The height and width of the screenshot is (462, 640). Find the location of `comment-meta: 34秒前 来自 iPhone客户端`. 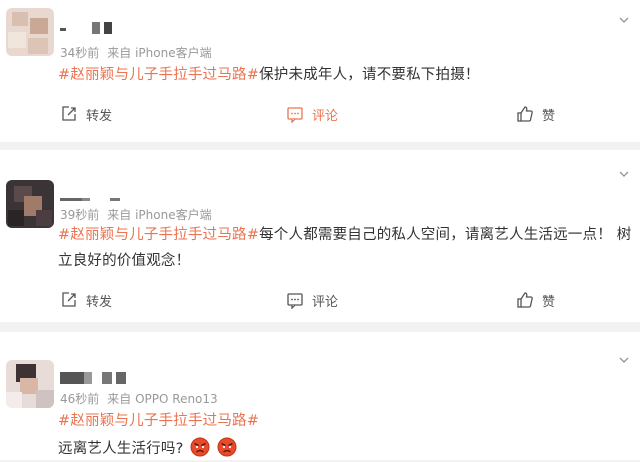

comment-meta: 34秒前 来自 iPhone客户端 is located at coordinates (136, 52).